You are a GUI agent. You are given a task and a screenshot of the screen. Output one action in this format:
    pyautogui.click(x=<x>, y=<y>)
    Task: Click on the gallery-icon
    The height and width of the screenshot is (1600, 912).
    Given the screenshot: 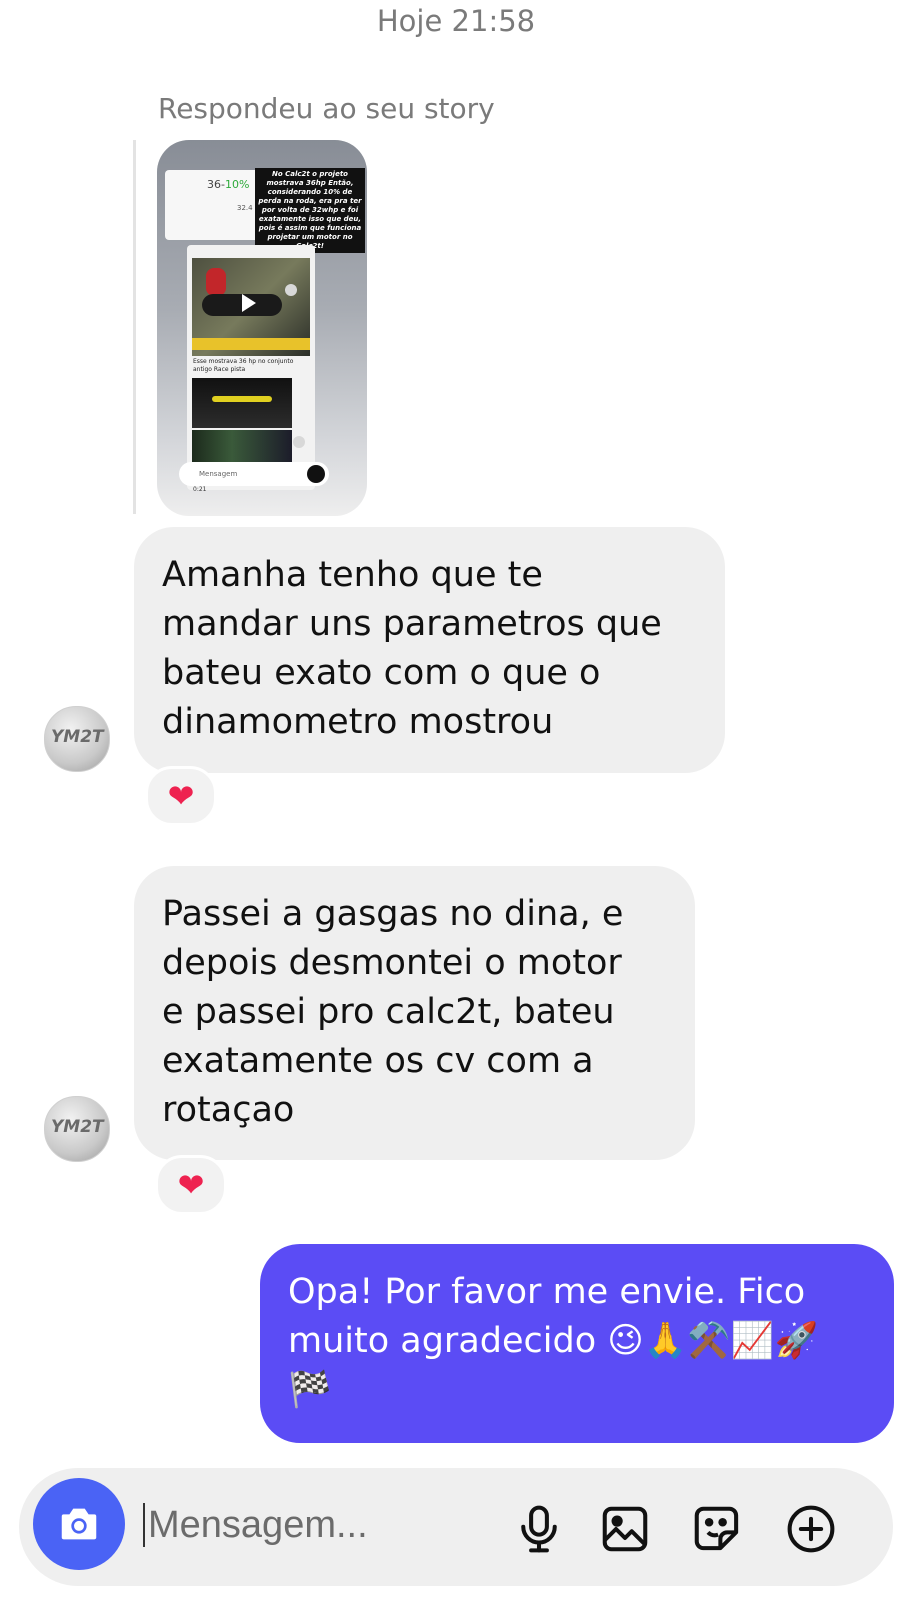 What is the action you would take?
    pyautogui.click(x=625, y=1529)
    